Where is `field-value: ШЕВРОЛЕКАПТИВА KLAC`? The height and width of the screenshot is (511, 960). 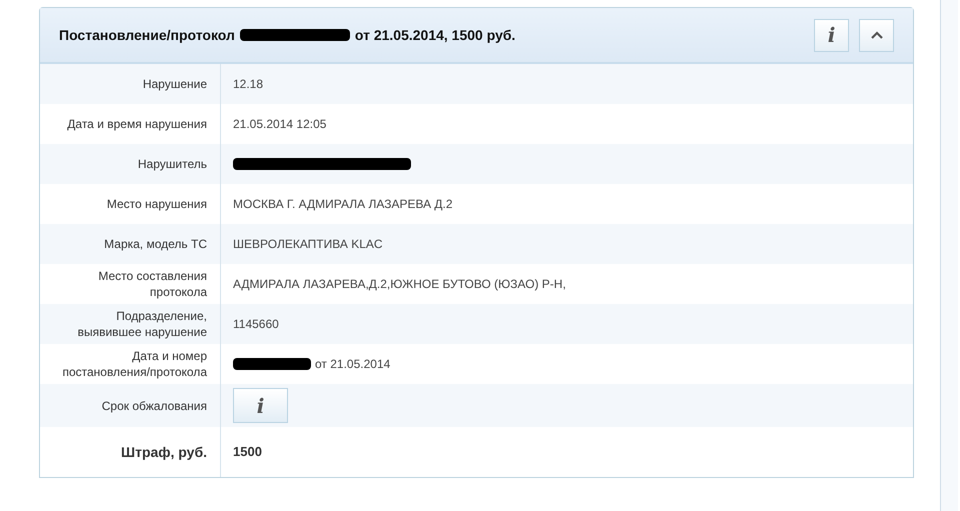 field-value: ШЕВРОЛЕКАПТИВА KLAC is located at coordinates (308, 244).